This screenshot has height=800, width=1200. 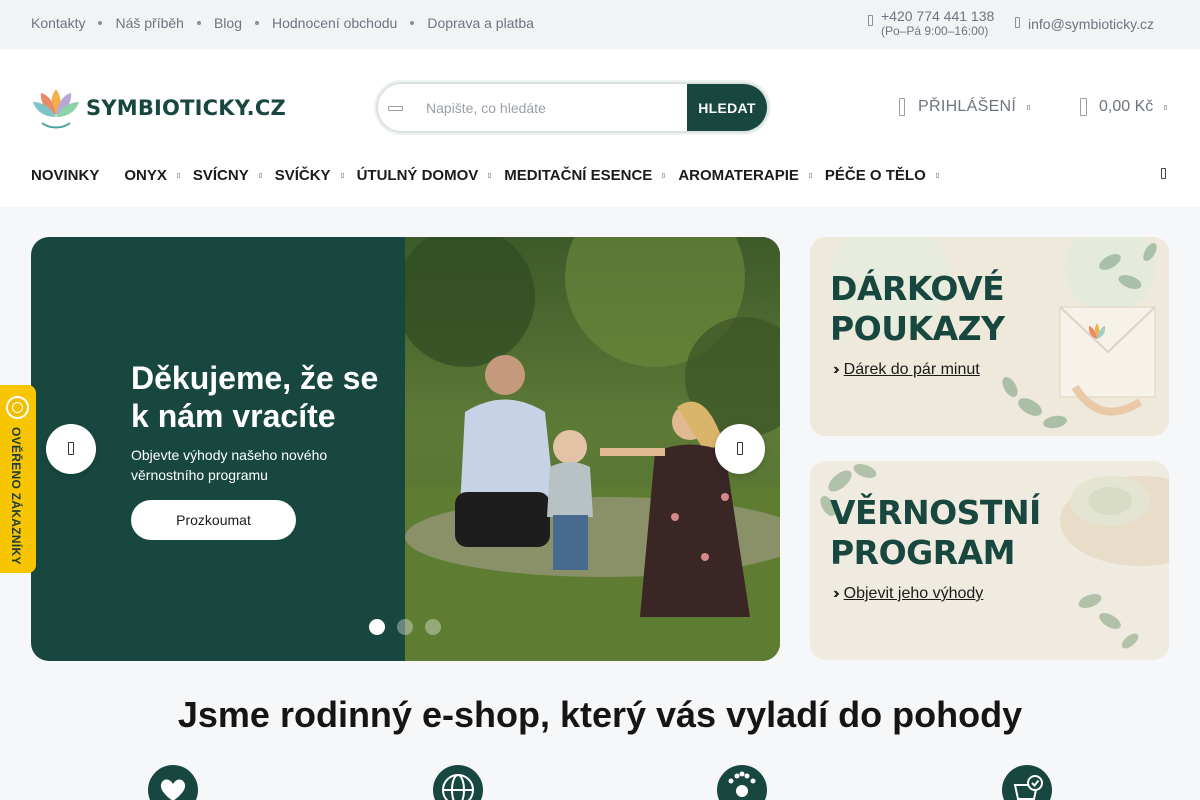 I want to click on rating-stars-icon, so click(x=742, y=782).